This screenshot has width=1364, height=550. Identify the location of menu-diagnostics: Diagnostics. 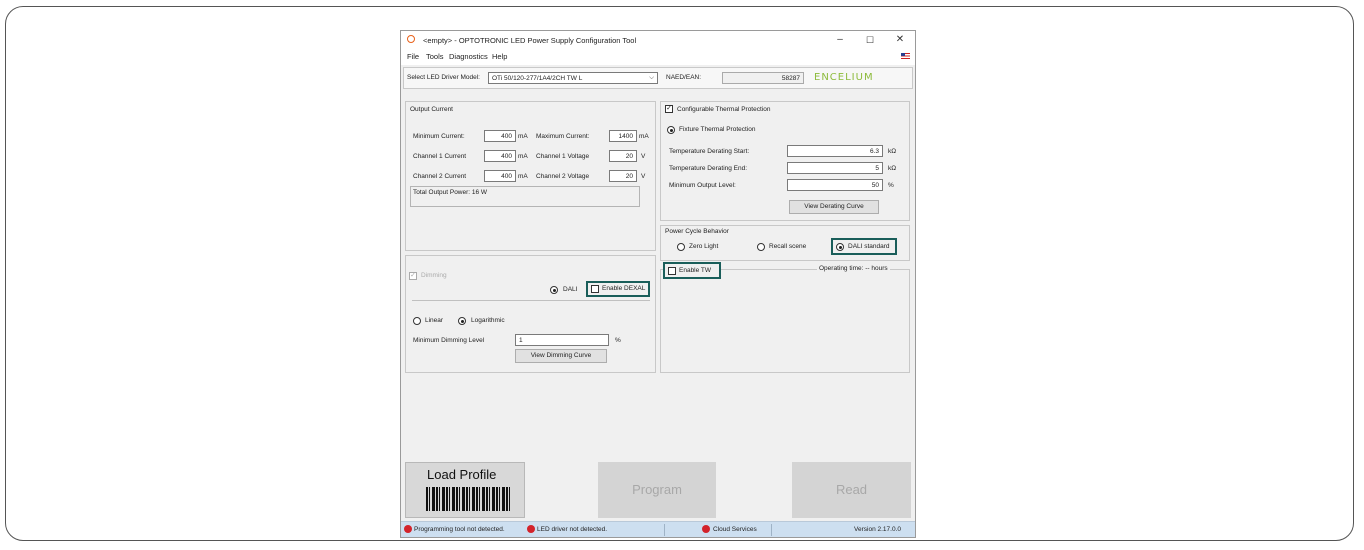
(468, 56).